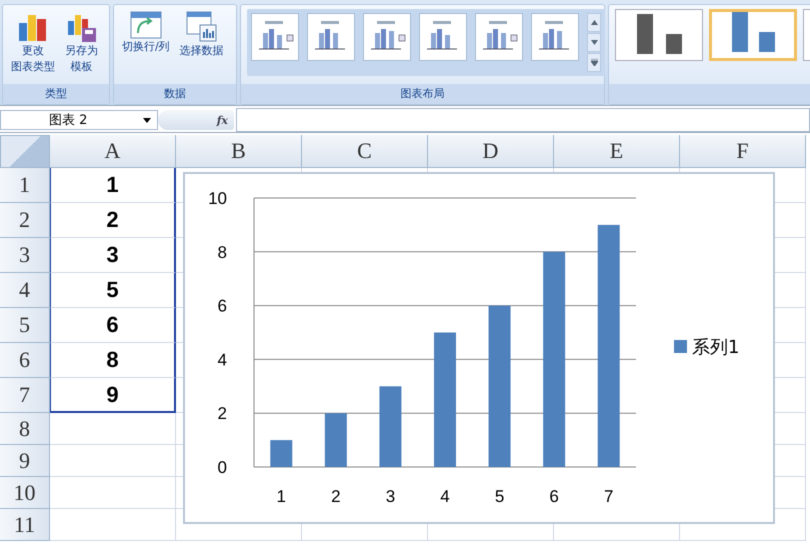 The height and width of the screenshot is (544, 810). I want to click on group-label: 类型, so click(56, 94).